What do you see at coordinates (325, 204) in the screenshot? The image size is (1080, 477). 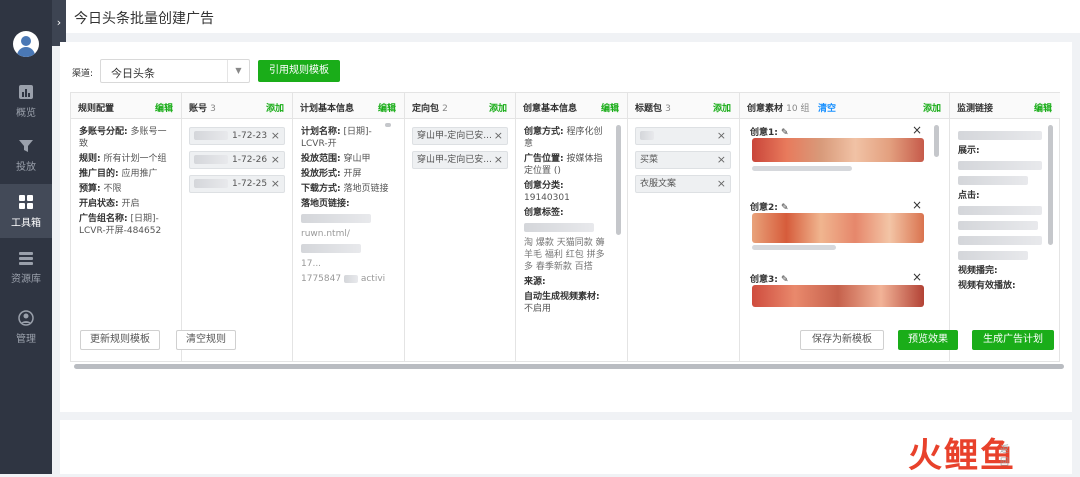 I see `info-row: 落地页链接:` at bounding box center [325, 204].